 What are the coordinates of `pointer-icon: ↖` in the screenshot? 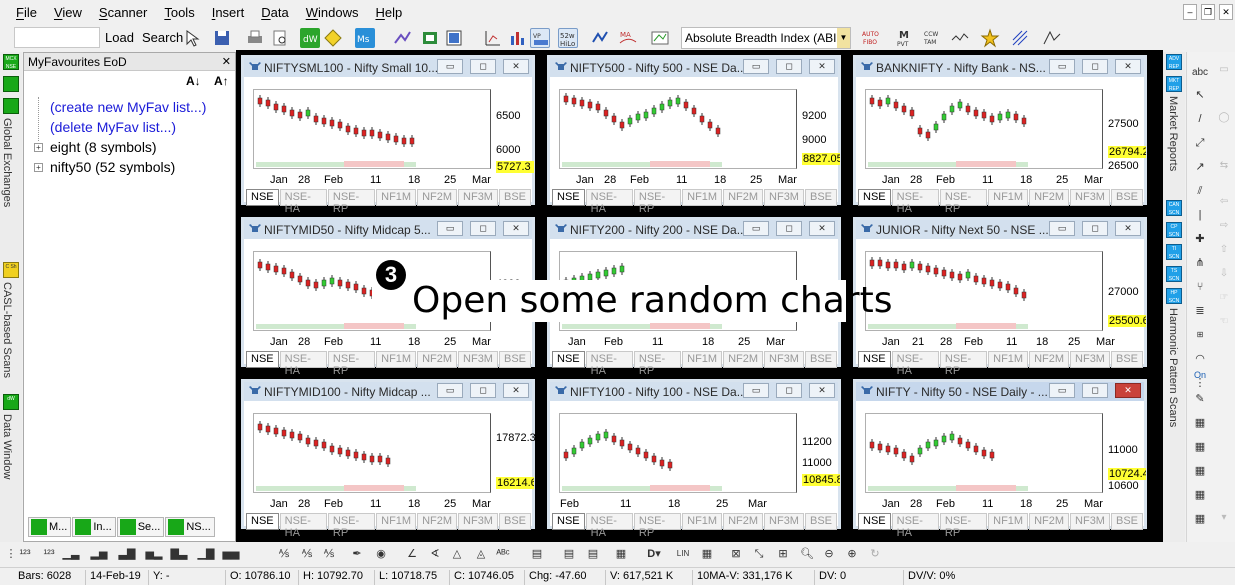 It's located at (1200, 95).